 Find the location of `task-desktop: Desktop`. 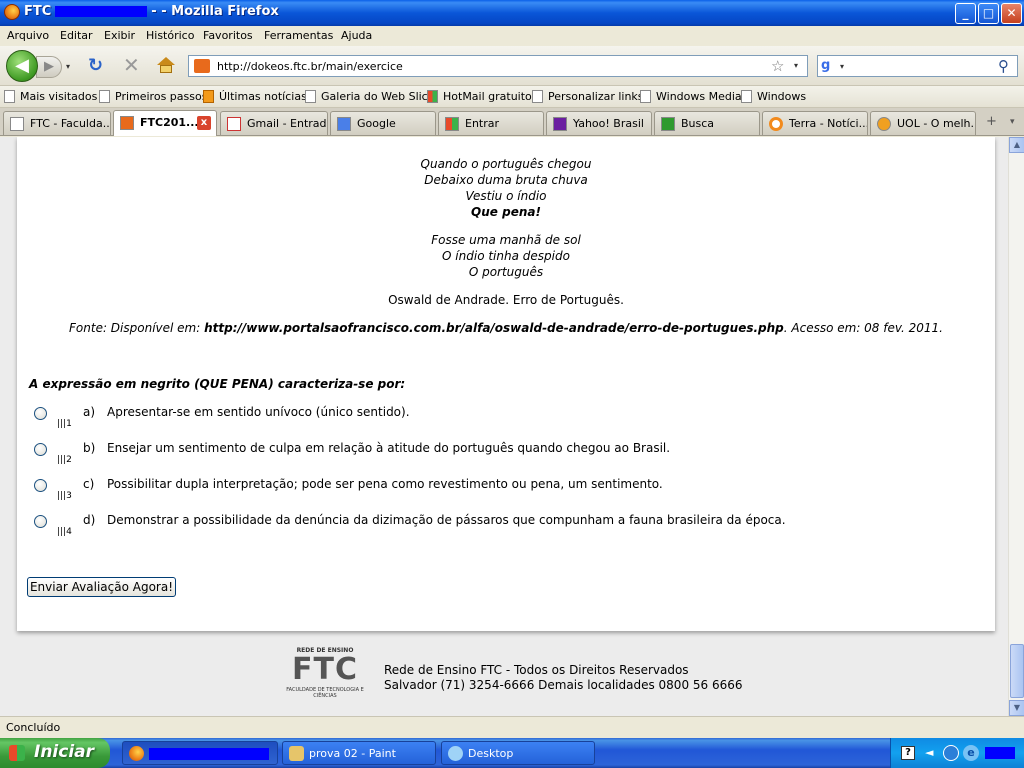

task-desktop: Desktop is located at coordinates (518, 753).